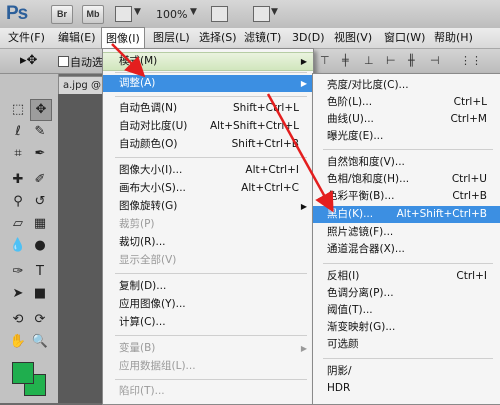 The width and height of the screenshot is (500, 405). Describe the element at coordinates (23, 373) in the screenshot. I see `foreground-color-swatch` at that location.